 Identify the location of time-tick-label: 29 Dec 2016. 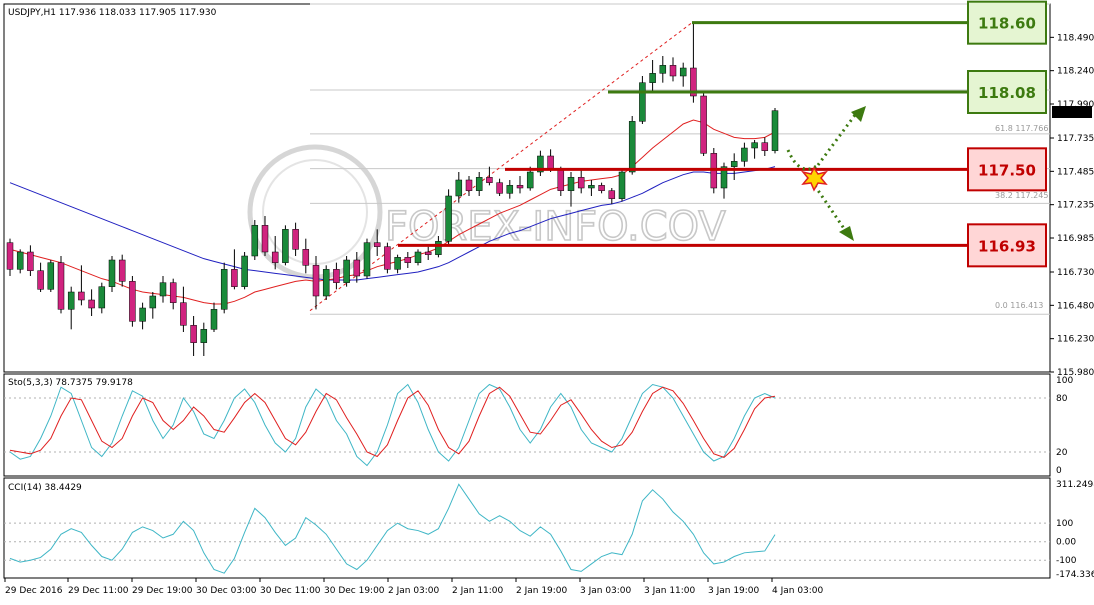
(34, 591).